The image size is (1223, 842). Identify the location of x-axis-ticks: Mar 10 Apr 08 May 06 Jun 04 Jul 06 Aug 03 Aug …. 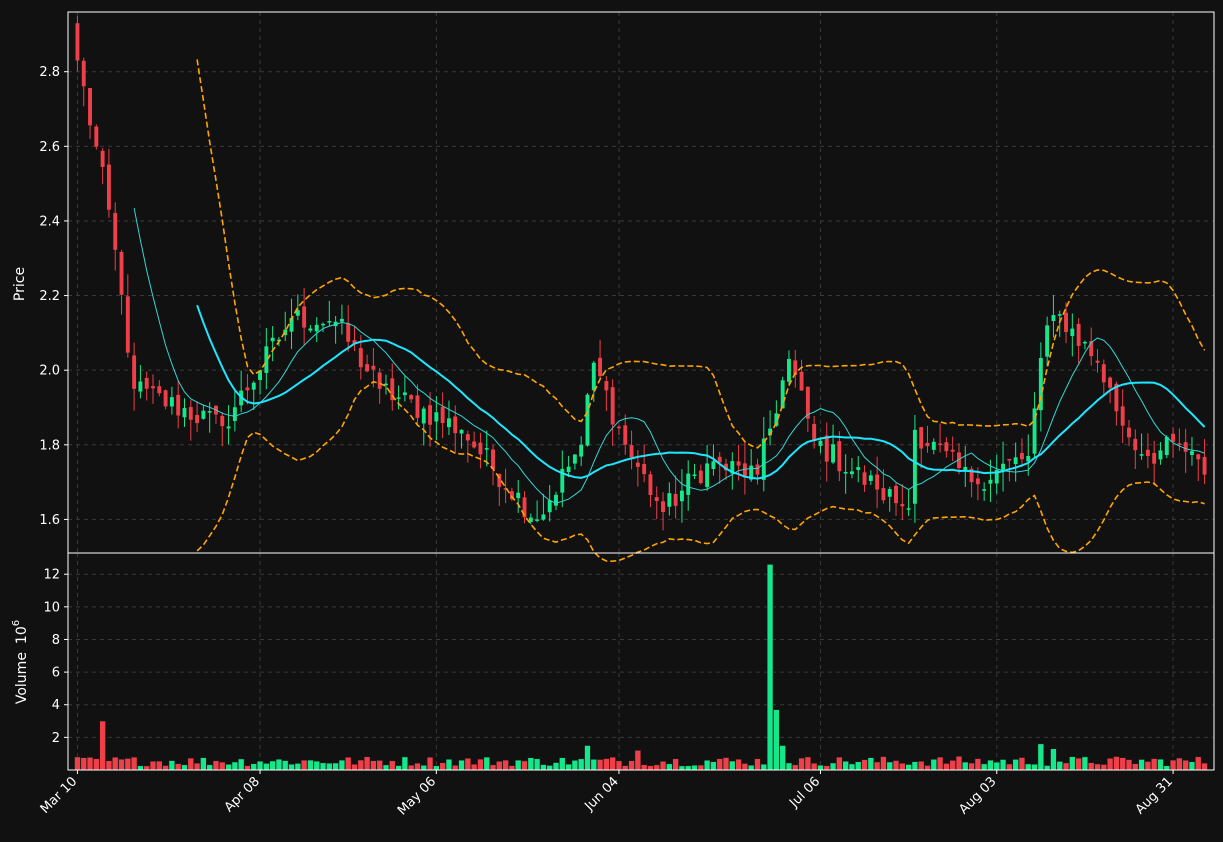
(607, 794).